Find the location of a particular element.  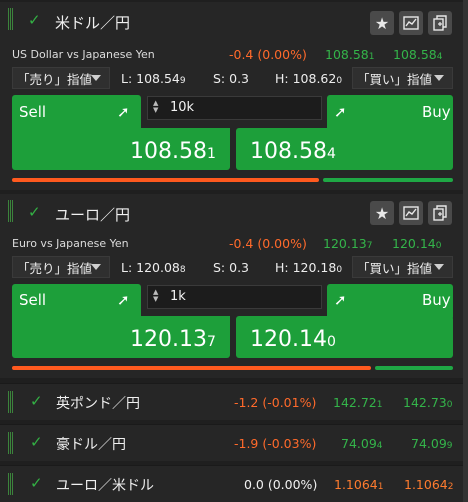

ask-price-small: 108.584 is located at coordinates (418, 54).